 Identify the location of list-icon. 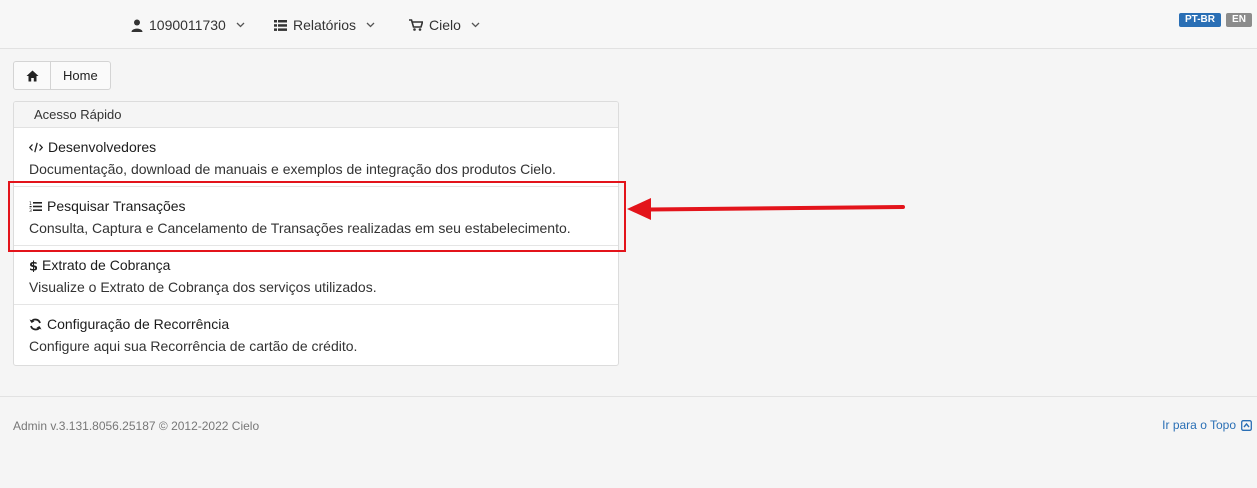
(280, 25).